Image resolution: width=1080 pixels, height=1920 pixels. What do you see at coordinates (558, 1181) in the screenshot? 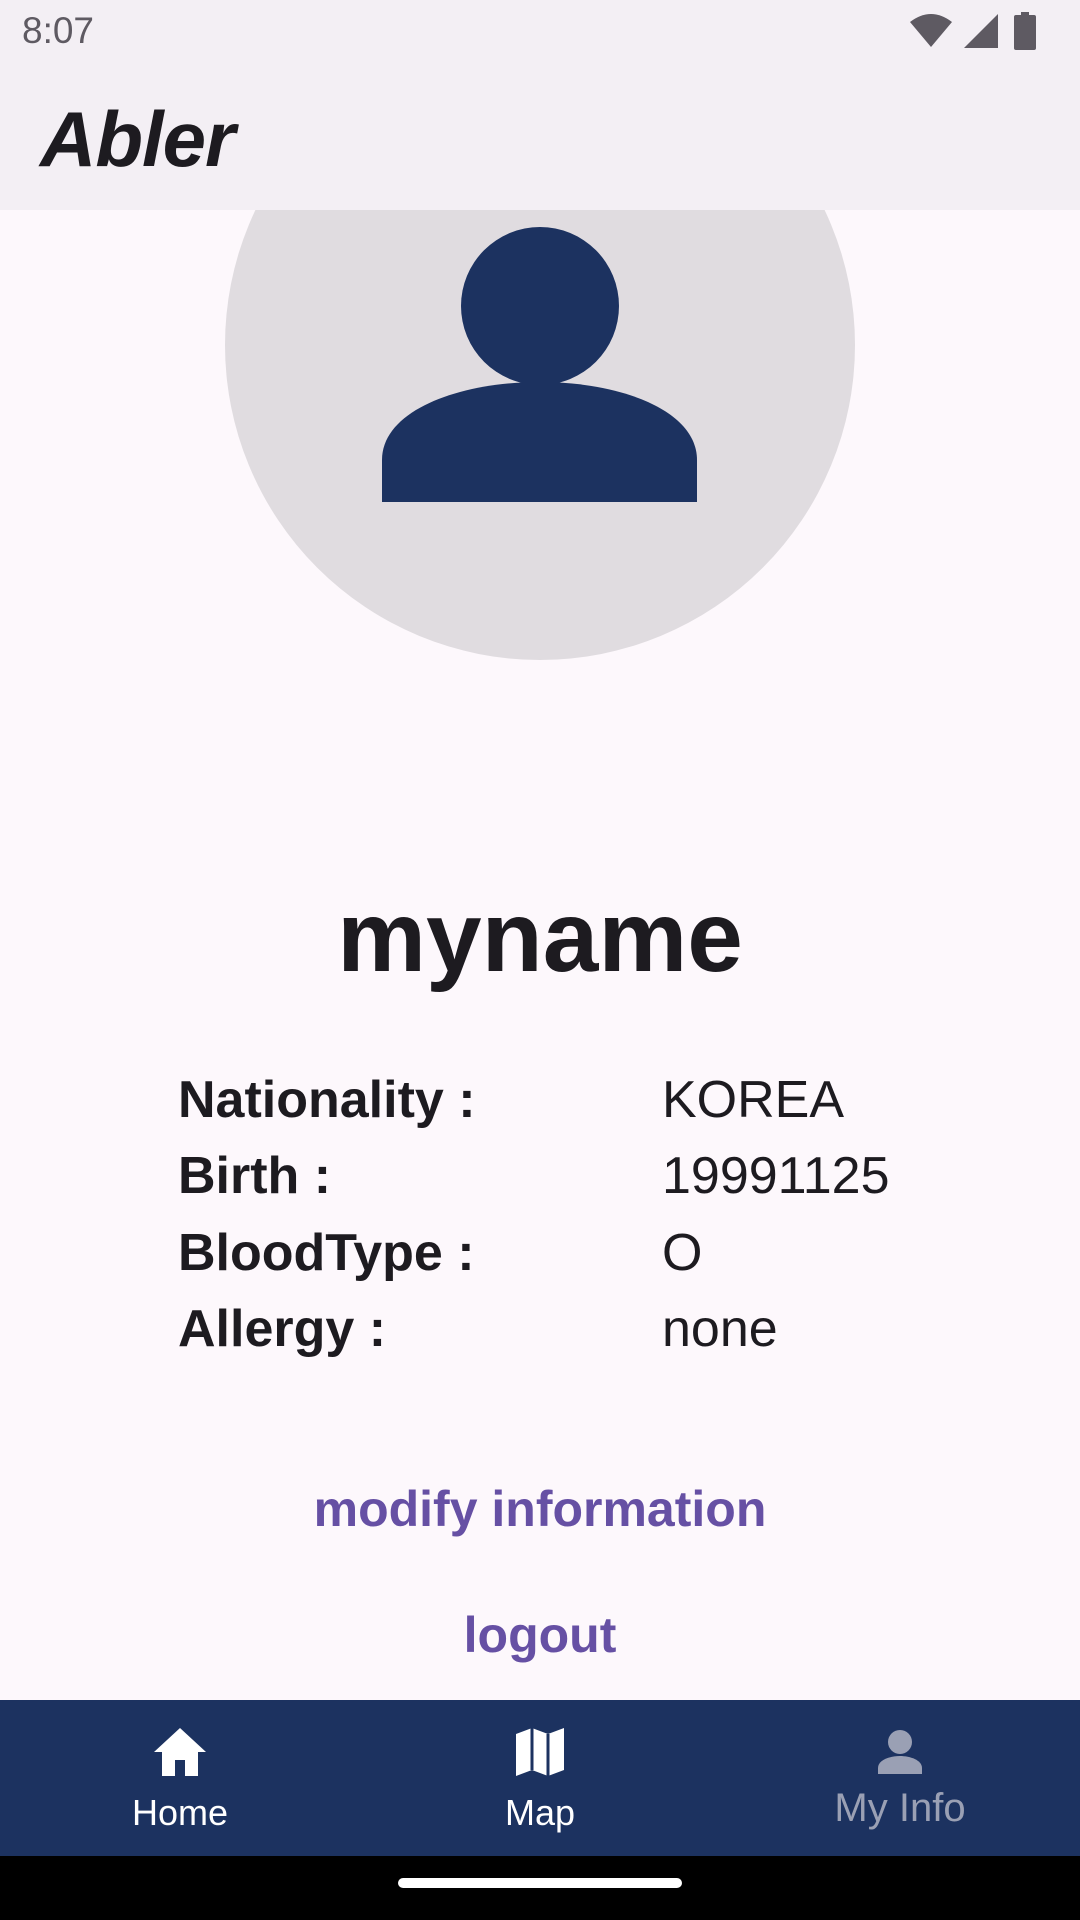
I see `info-row-birth: Birth : 19991125` at bounding box center [558, 1181].